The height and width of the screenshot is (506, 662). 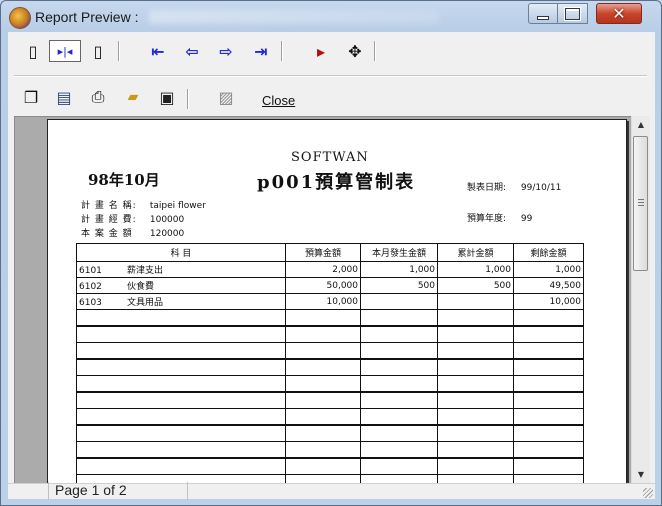 I want to click on save-button: ▣, so click(x=167, y=97).